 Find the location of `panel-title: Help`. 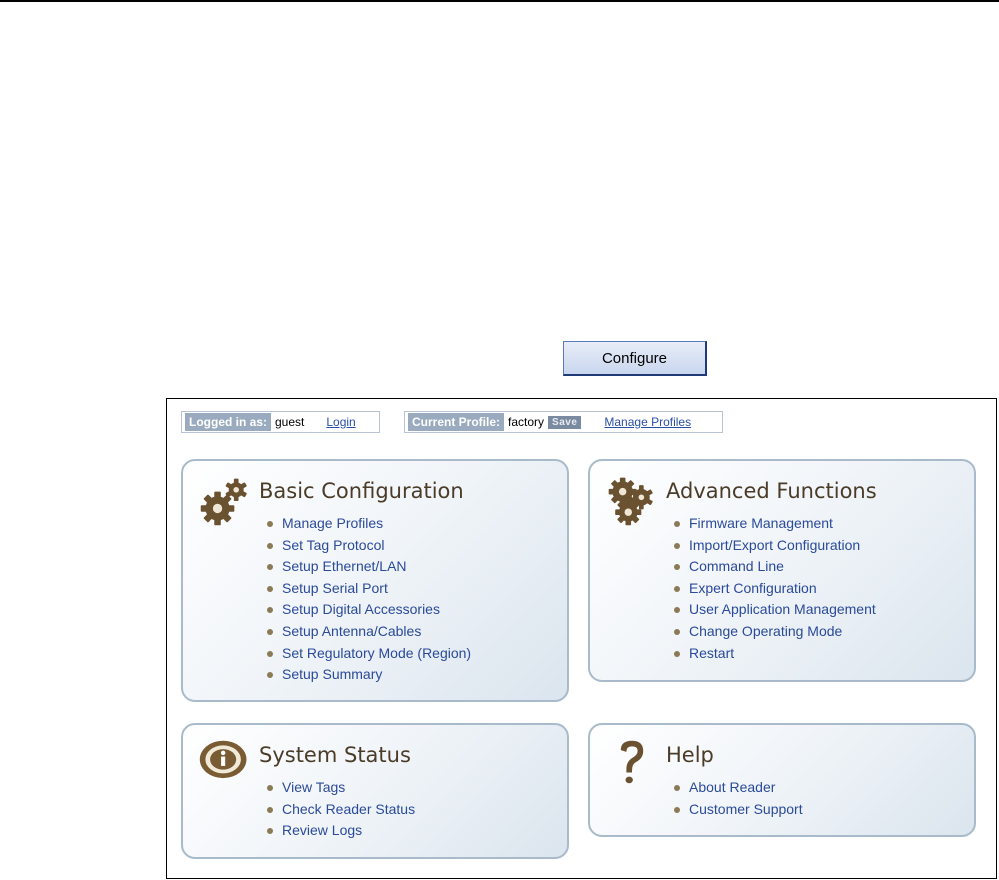

panel-title: Help is located at coordinates (690, 755).